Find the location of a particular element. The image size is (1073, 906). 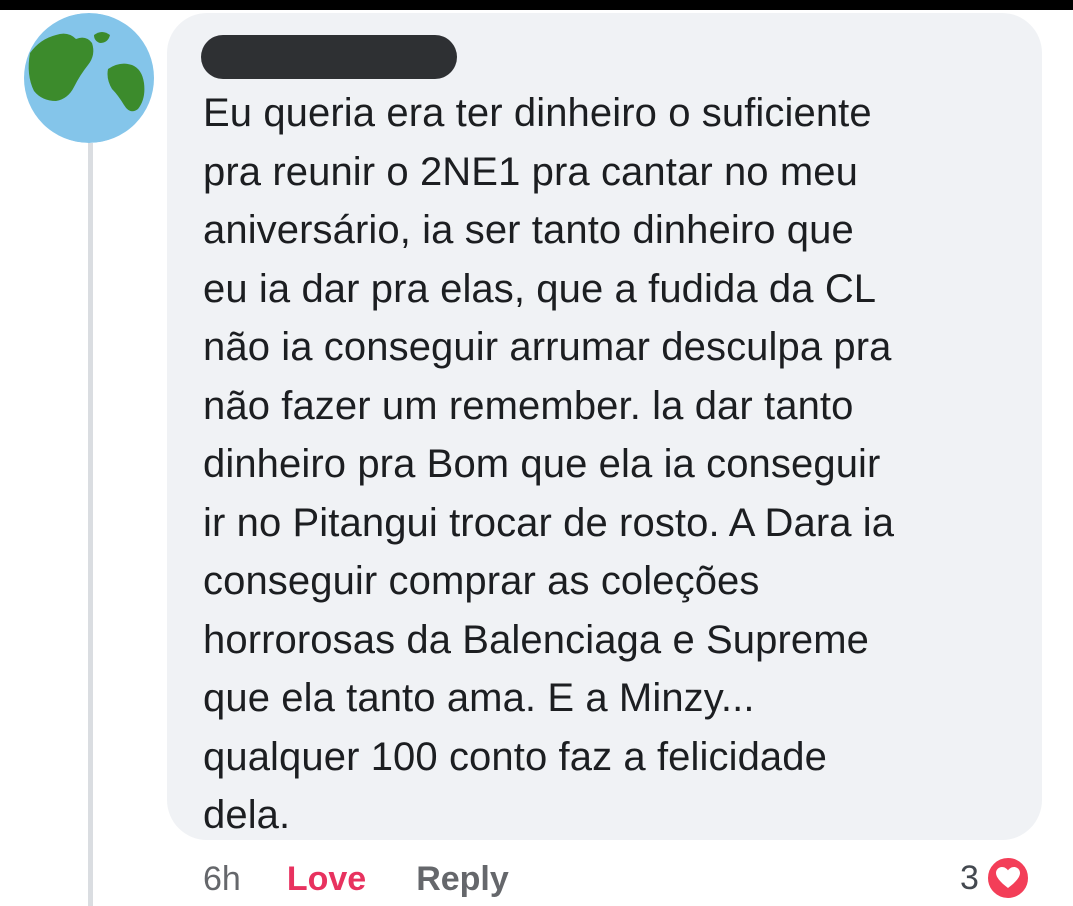

comment-line: qualquer 100 conto faz a felicidade is located at coordinates (515, 756).